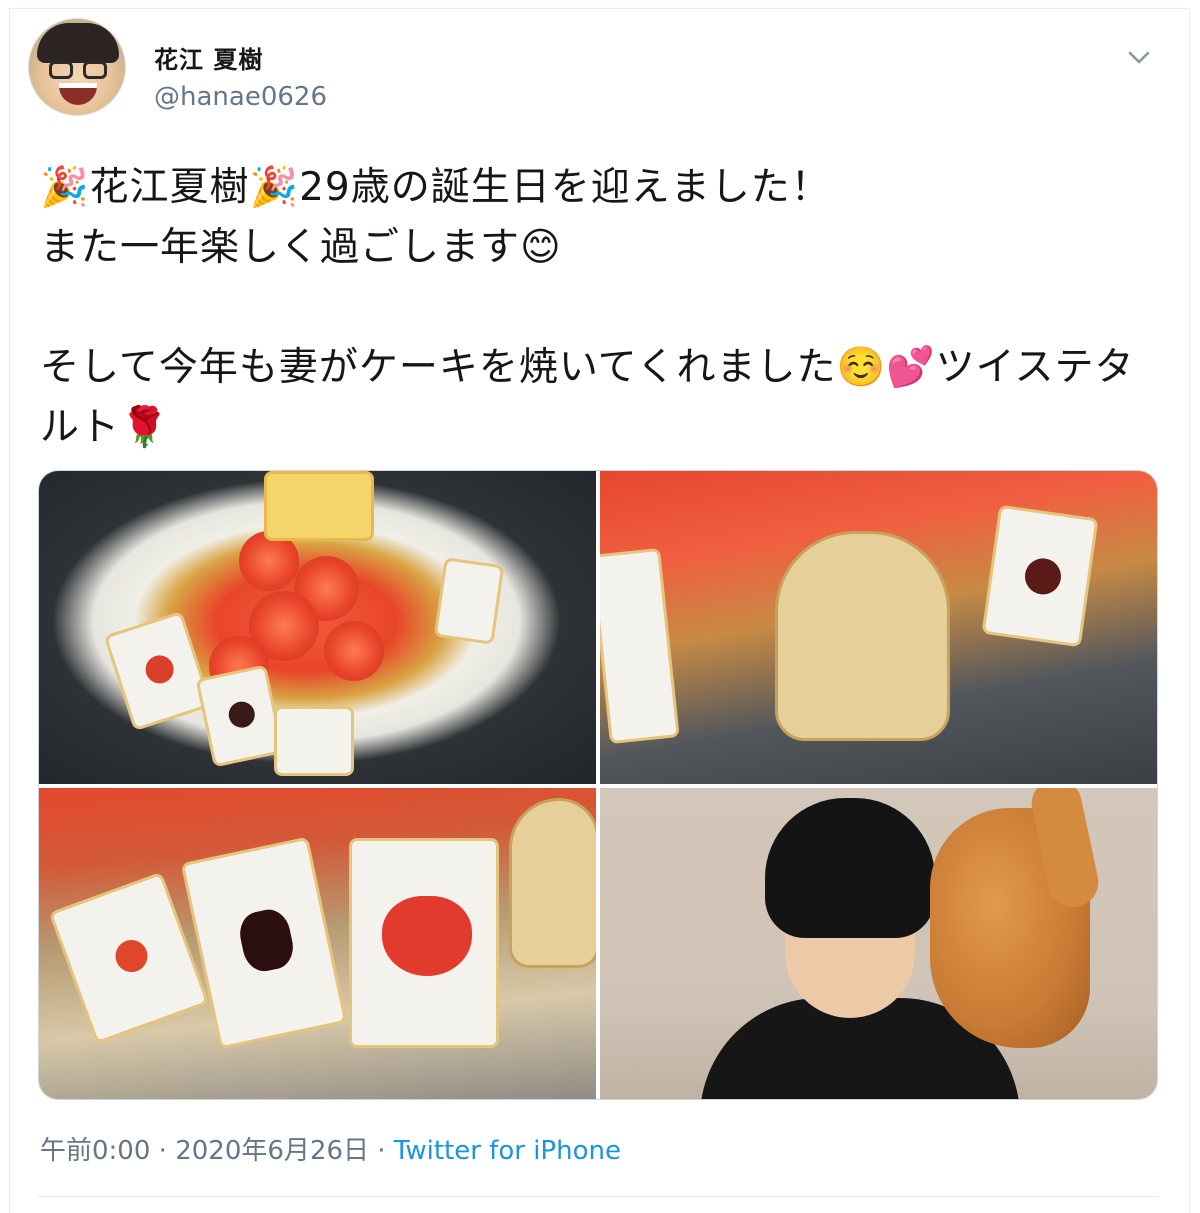  I want to click on chevron-down-icon, so click(1139, 57).